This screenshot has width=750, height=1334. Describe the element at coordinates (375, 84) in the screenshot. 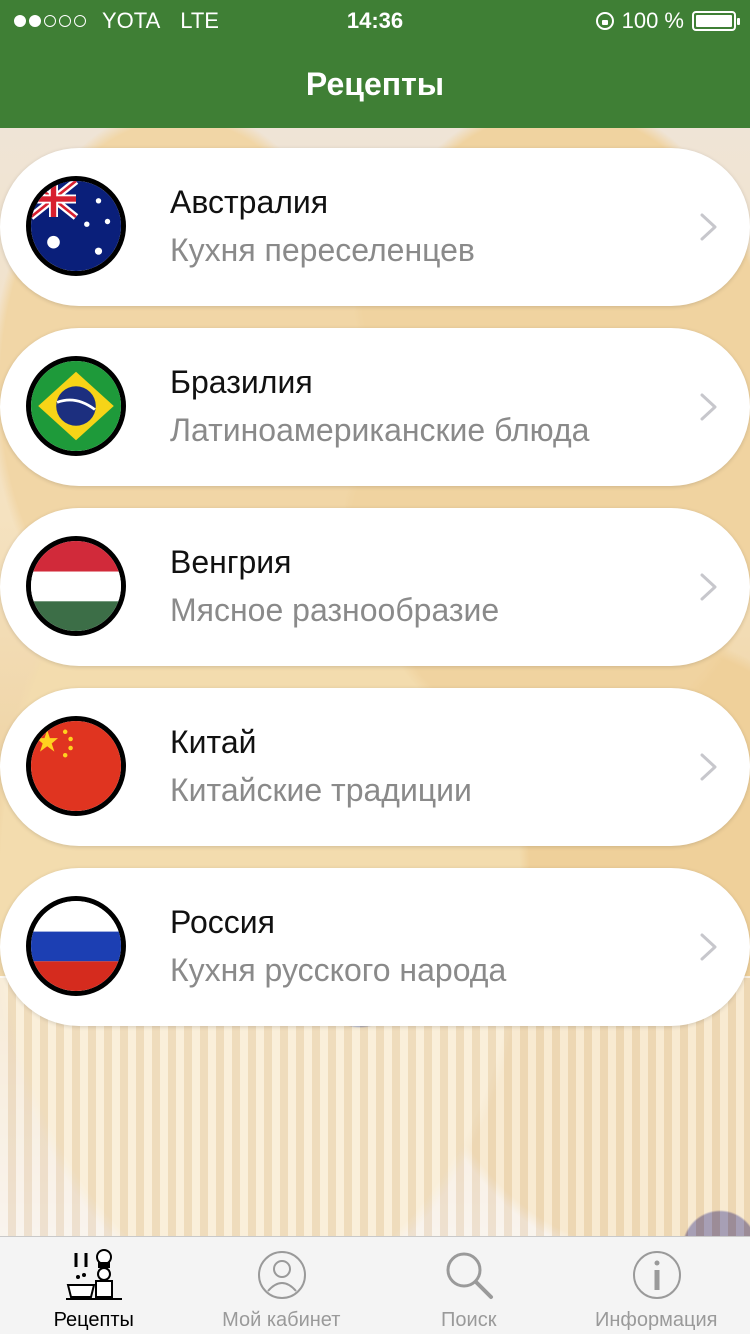

I see `page-title: Рецепты` at that location.